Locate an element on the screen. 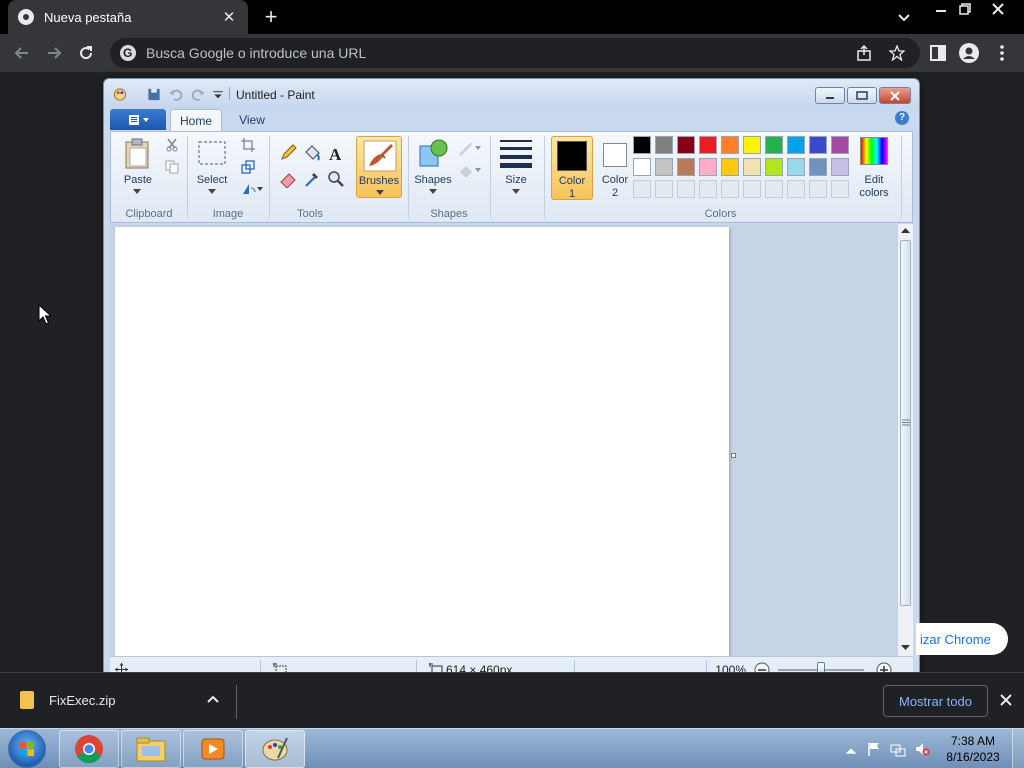  resize-icon is located at coordinates (248, 167).